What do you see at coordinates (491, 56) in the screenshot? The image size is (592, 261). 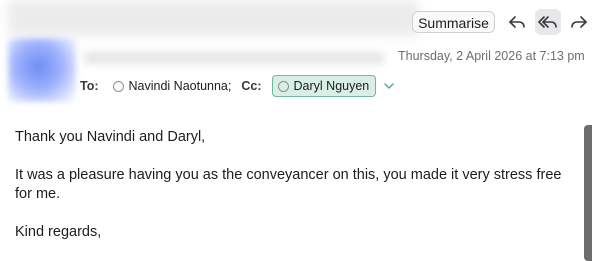 I see `message-date: Thursday, 2 April 2026 at 7:13 pm` at bounding box center [491, 56].